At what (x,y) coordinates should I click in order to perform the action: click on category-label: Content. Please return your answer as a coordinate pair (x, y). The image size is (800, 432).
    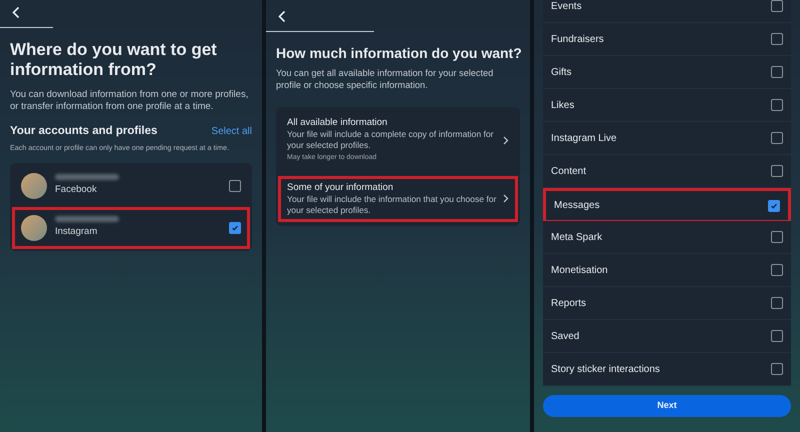
    Looking at the image, I should click on (568, 171).